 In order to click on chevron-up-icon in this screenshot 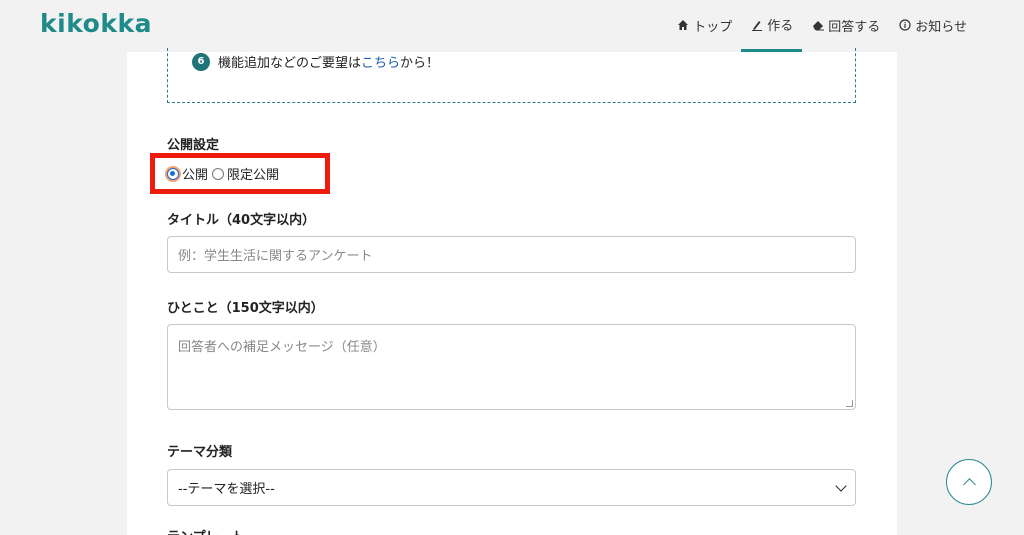, I will do `click(969, 484)`.